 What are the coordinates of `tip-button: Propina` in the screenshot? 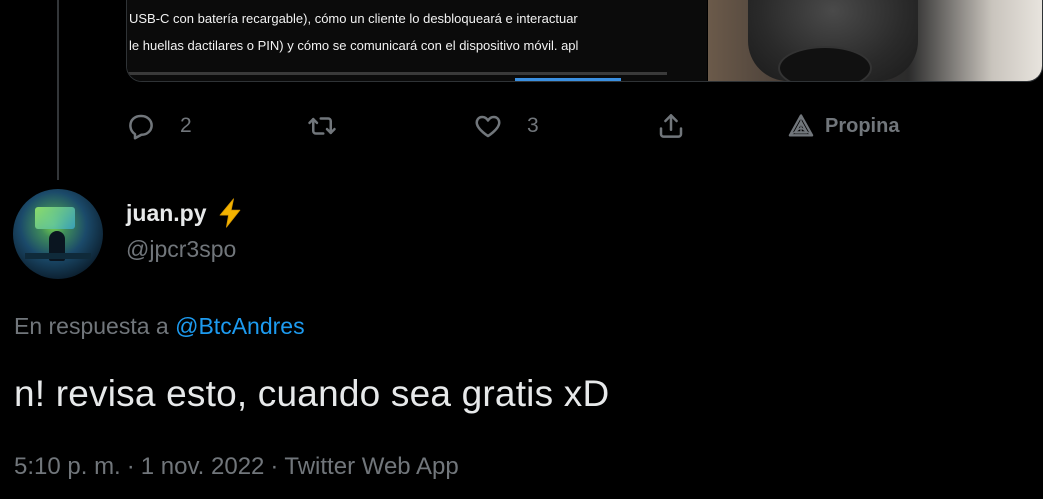 It's located at (843, 126).